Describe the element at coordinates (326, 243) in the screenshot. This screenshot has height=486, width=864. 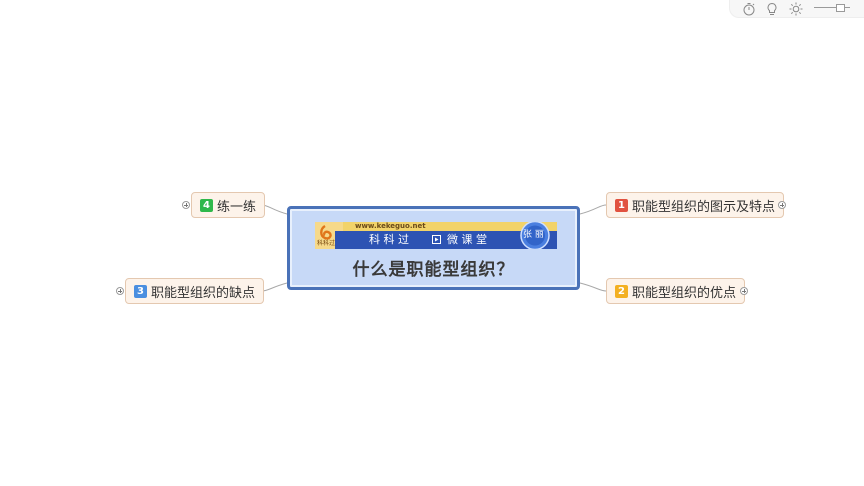
I see `banner-logo-text: 科科过` at that location.